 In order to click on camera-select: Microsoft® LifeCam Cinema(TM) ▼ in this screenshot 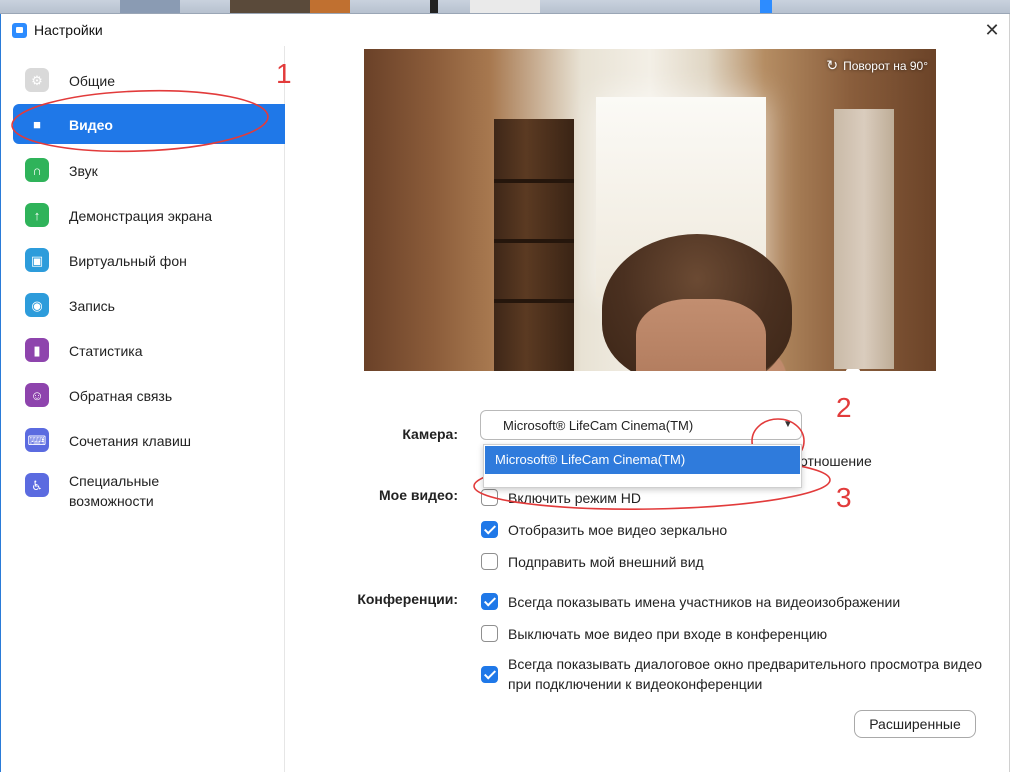, I will do `click(641, 425)`.